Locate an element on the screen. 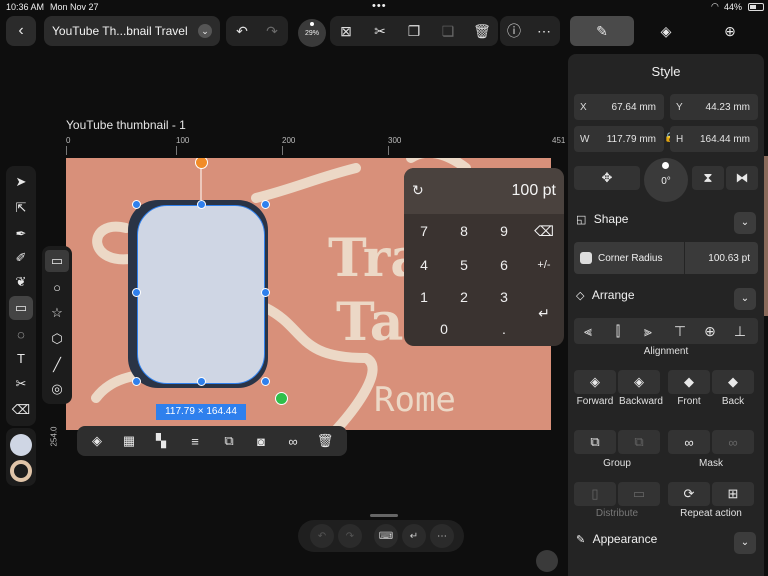 This screenshot has height=576, width=768. artboard-title: YouTube thumbnail - 1 is located at coordinates (126, 125).